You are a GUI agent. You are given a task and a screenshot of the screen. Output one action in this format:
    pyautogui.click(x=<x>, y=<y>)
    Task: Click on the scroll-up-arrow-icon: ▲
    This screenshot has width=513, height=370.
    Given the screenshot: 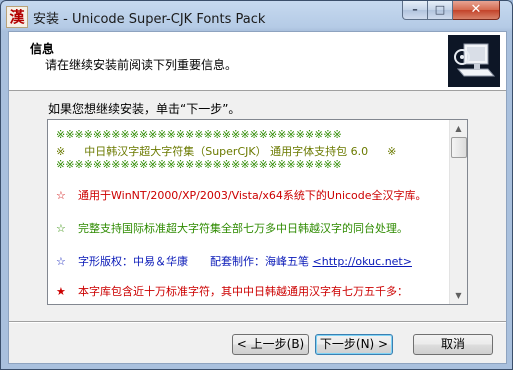 What is the action you would take?
    pyautogui.click(x=458, y=128)
    